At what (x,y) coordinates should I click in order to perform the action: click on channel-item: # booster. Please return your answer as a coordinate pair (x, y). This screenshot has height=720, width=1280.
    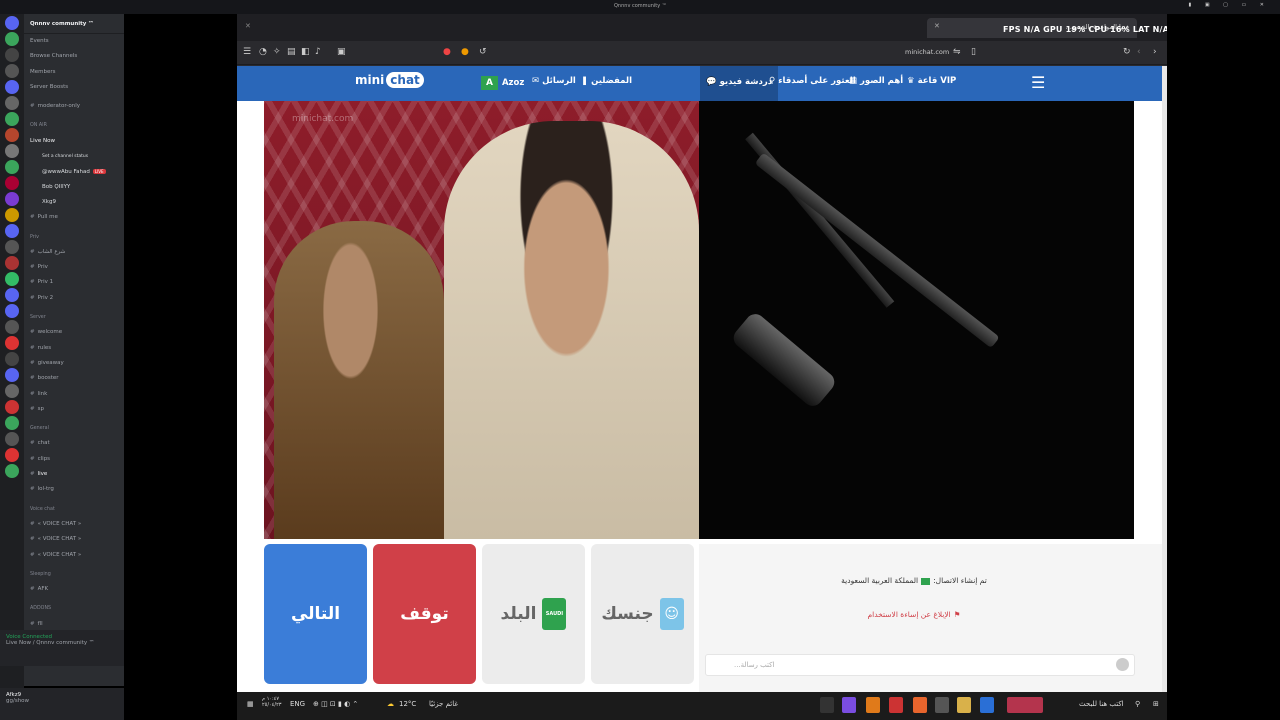
    Looking at the image, I should click on (74, 378).